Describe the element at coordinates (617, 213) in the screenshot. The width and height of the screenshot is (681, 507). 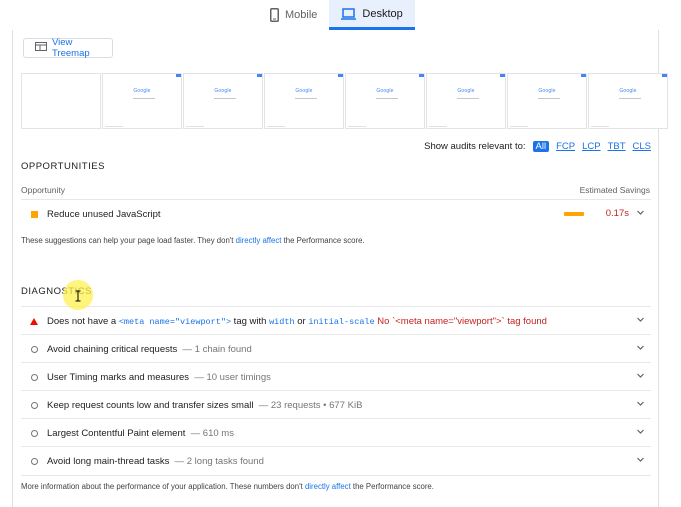
I see `savings-value: 0.17s` at that location.